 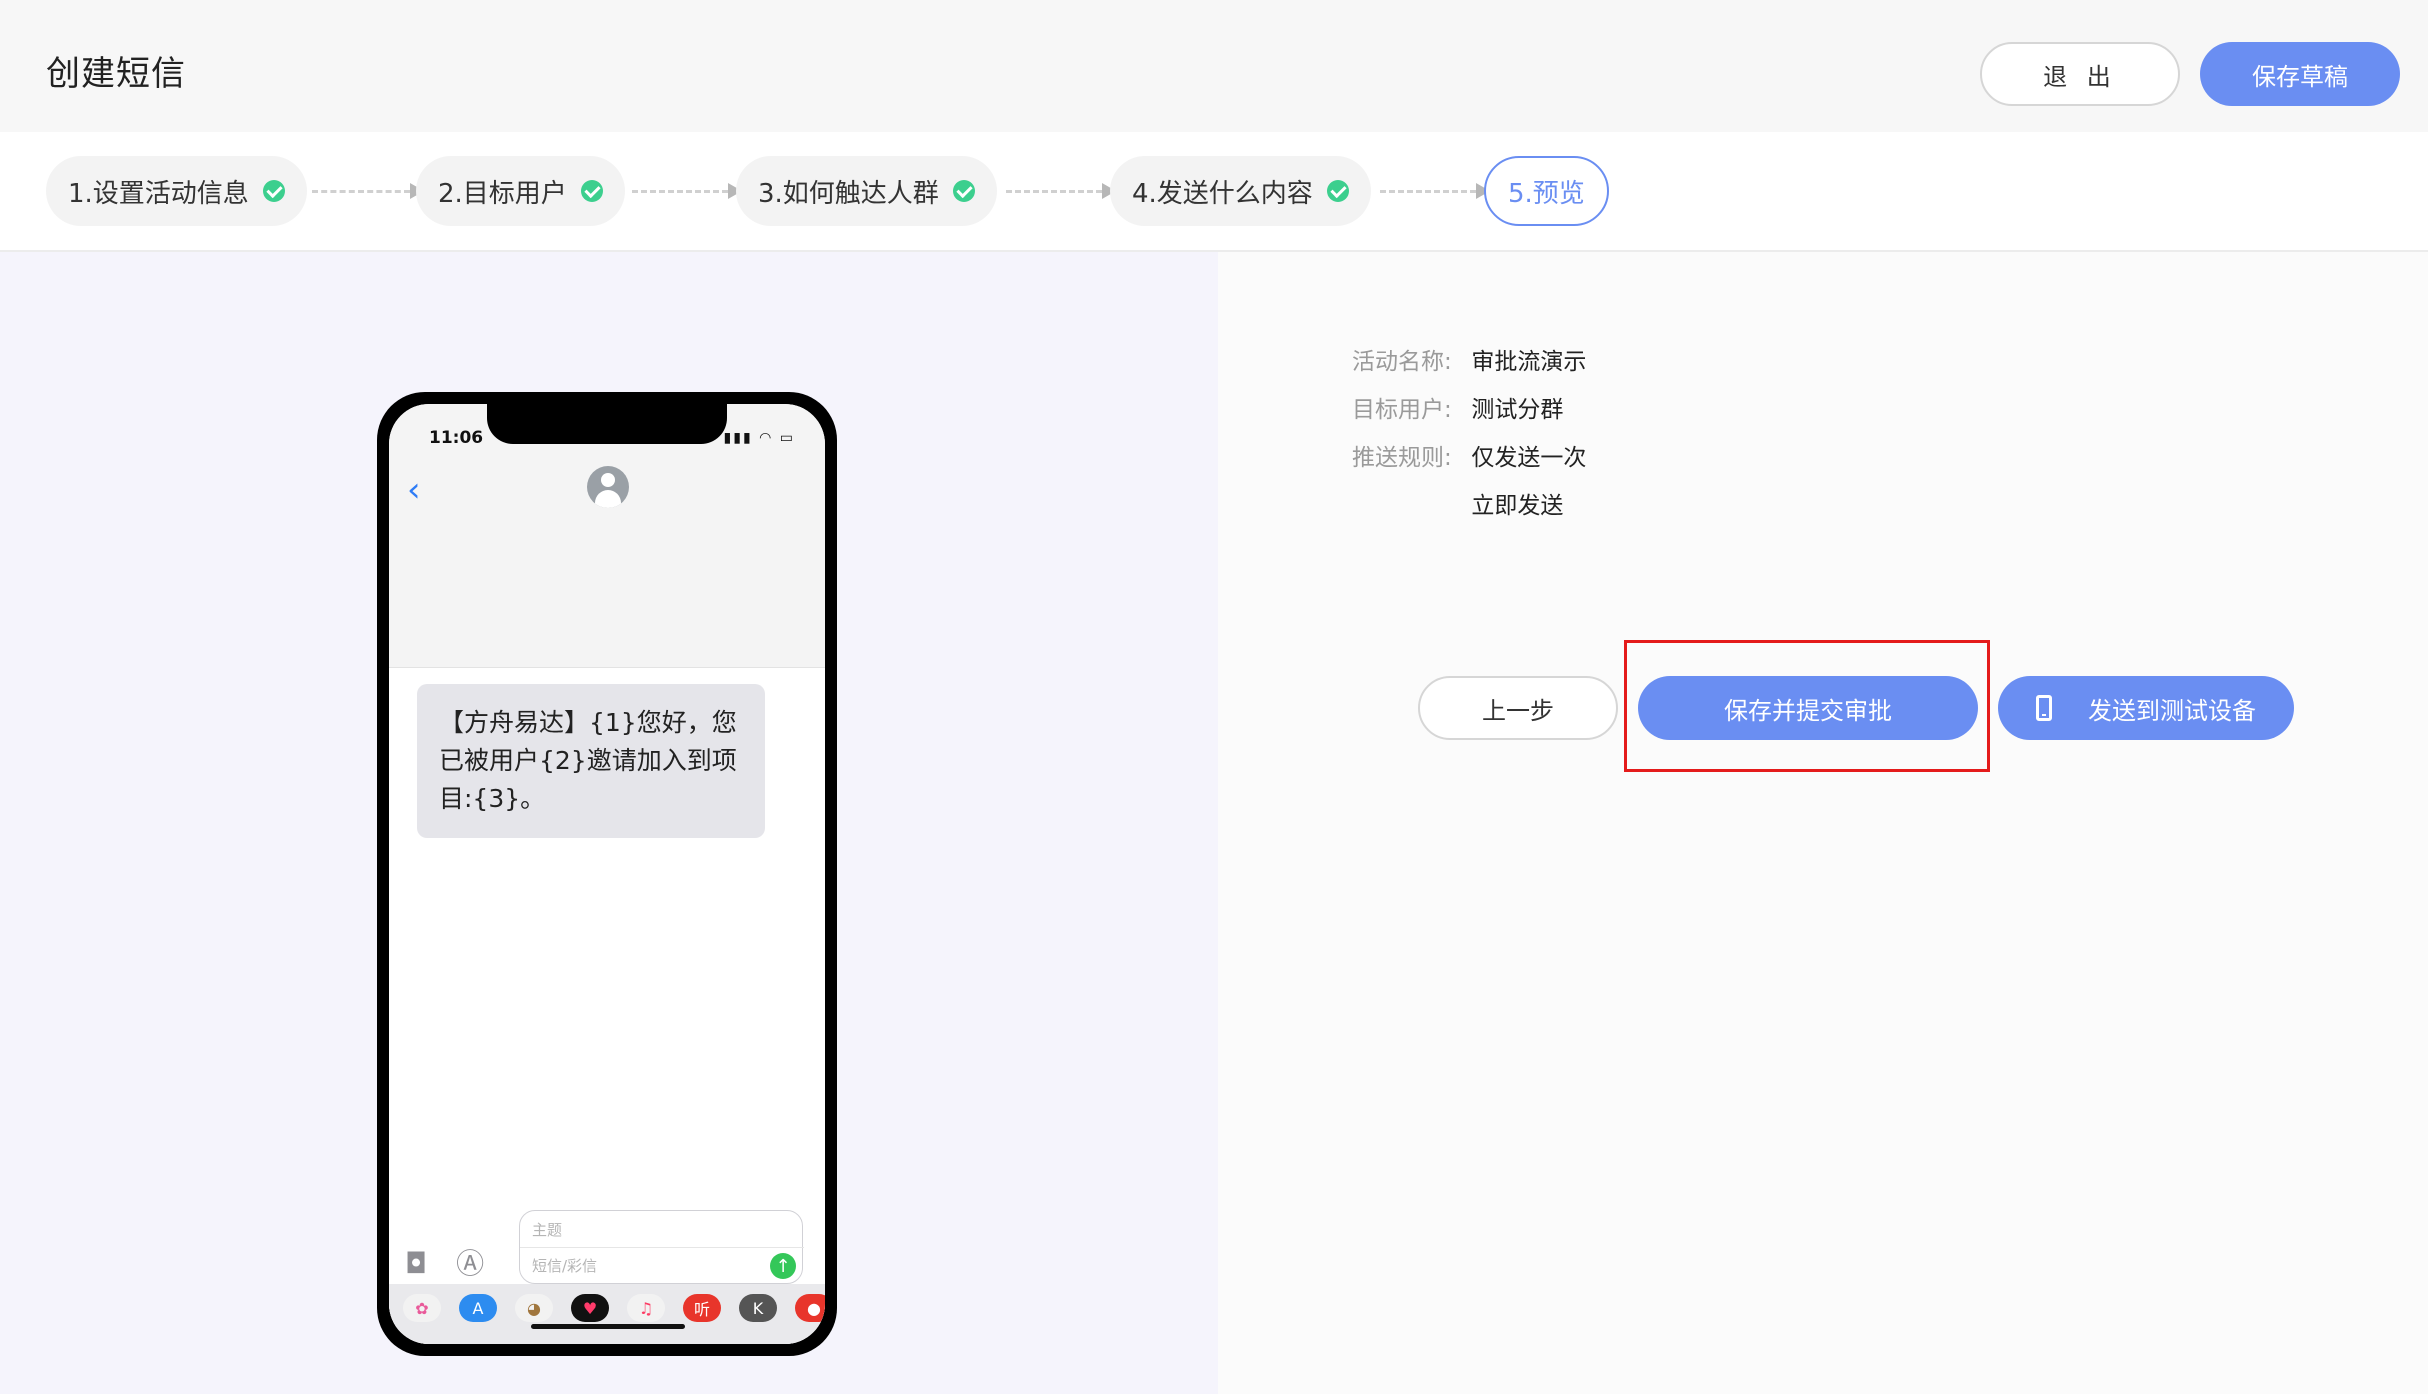 What do you see at coordinates (158, 193) in the screenshot?
I see `step-1-label: 1.设置活动信息` at bounding box center [158, 193].